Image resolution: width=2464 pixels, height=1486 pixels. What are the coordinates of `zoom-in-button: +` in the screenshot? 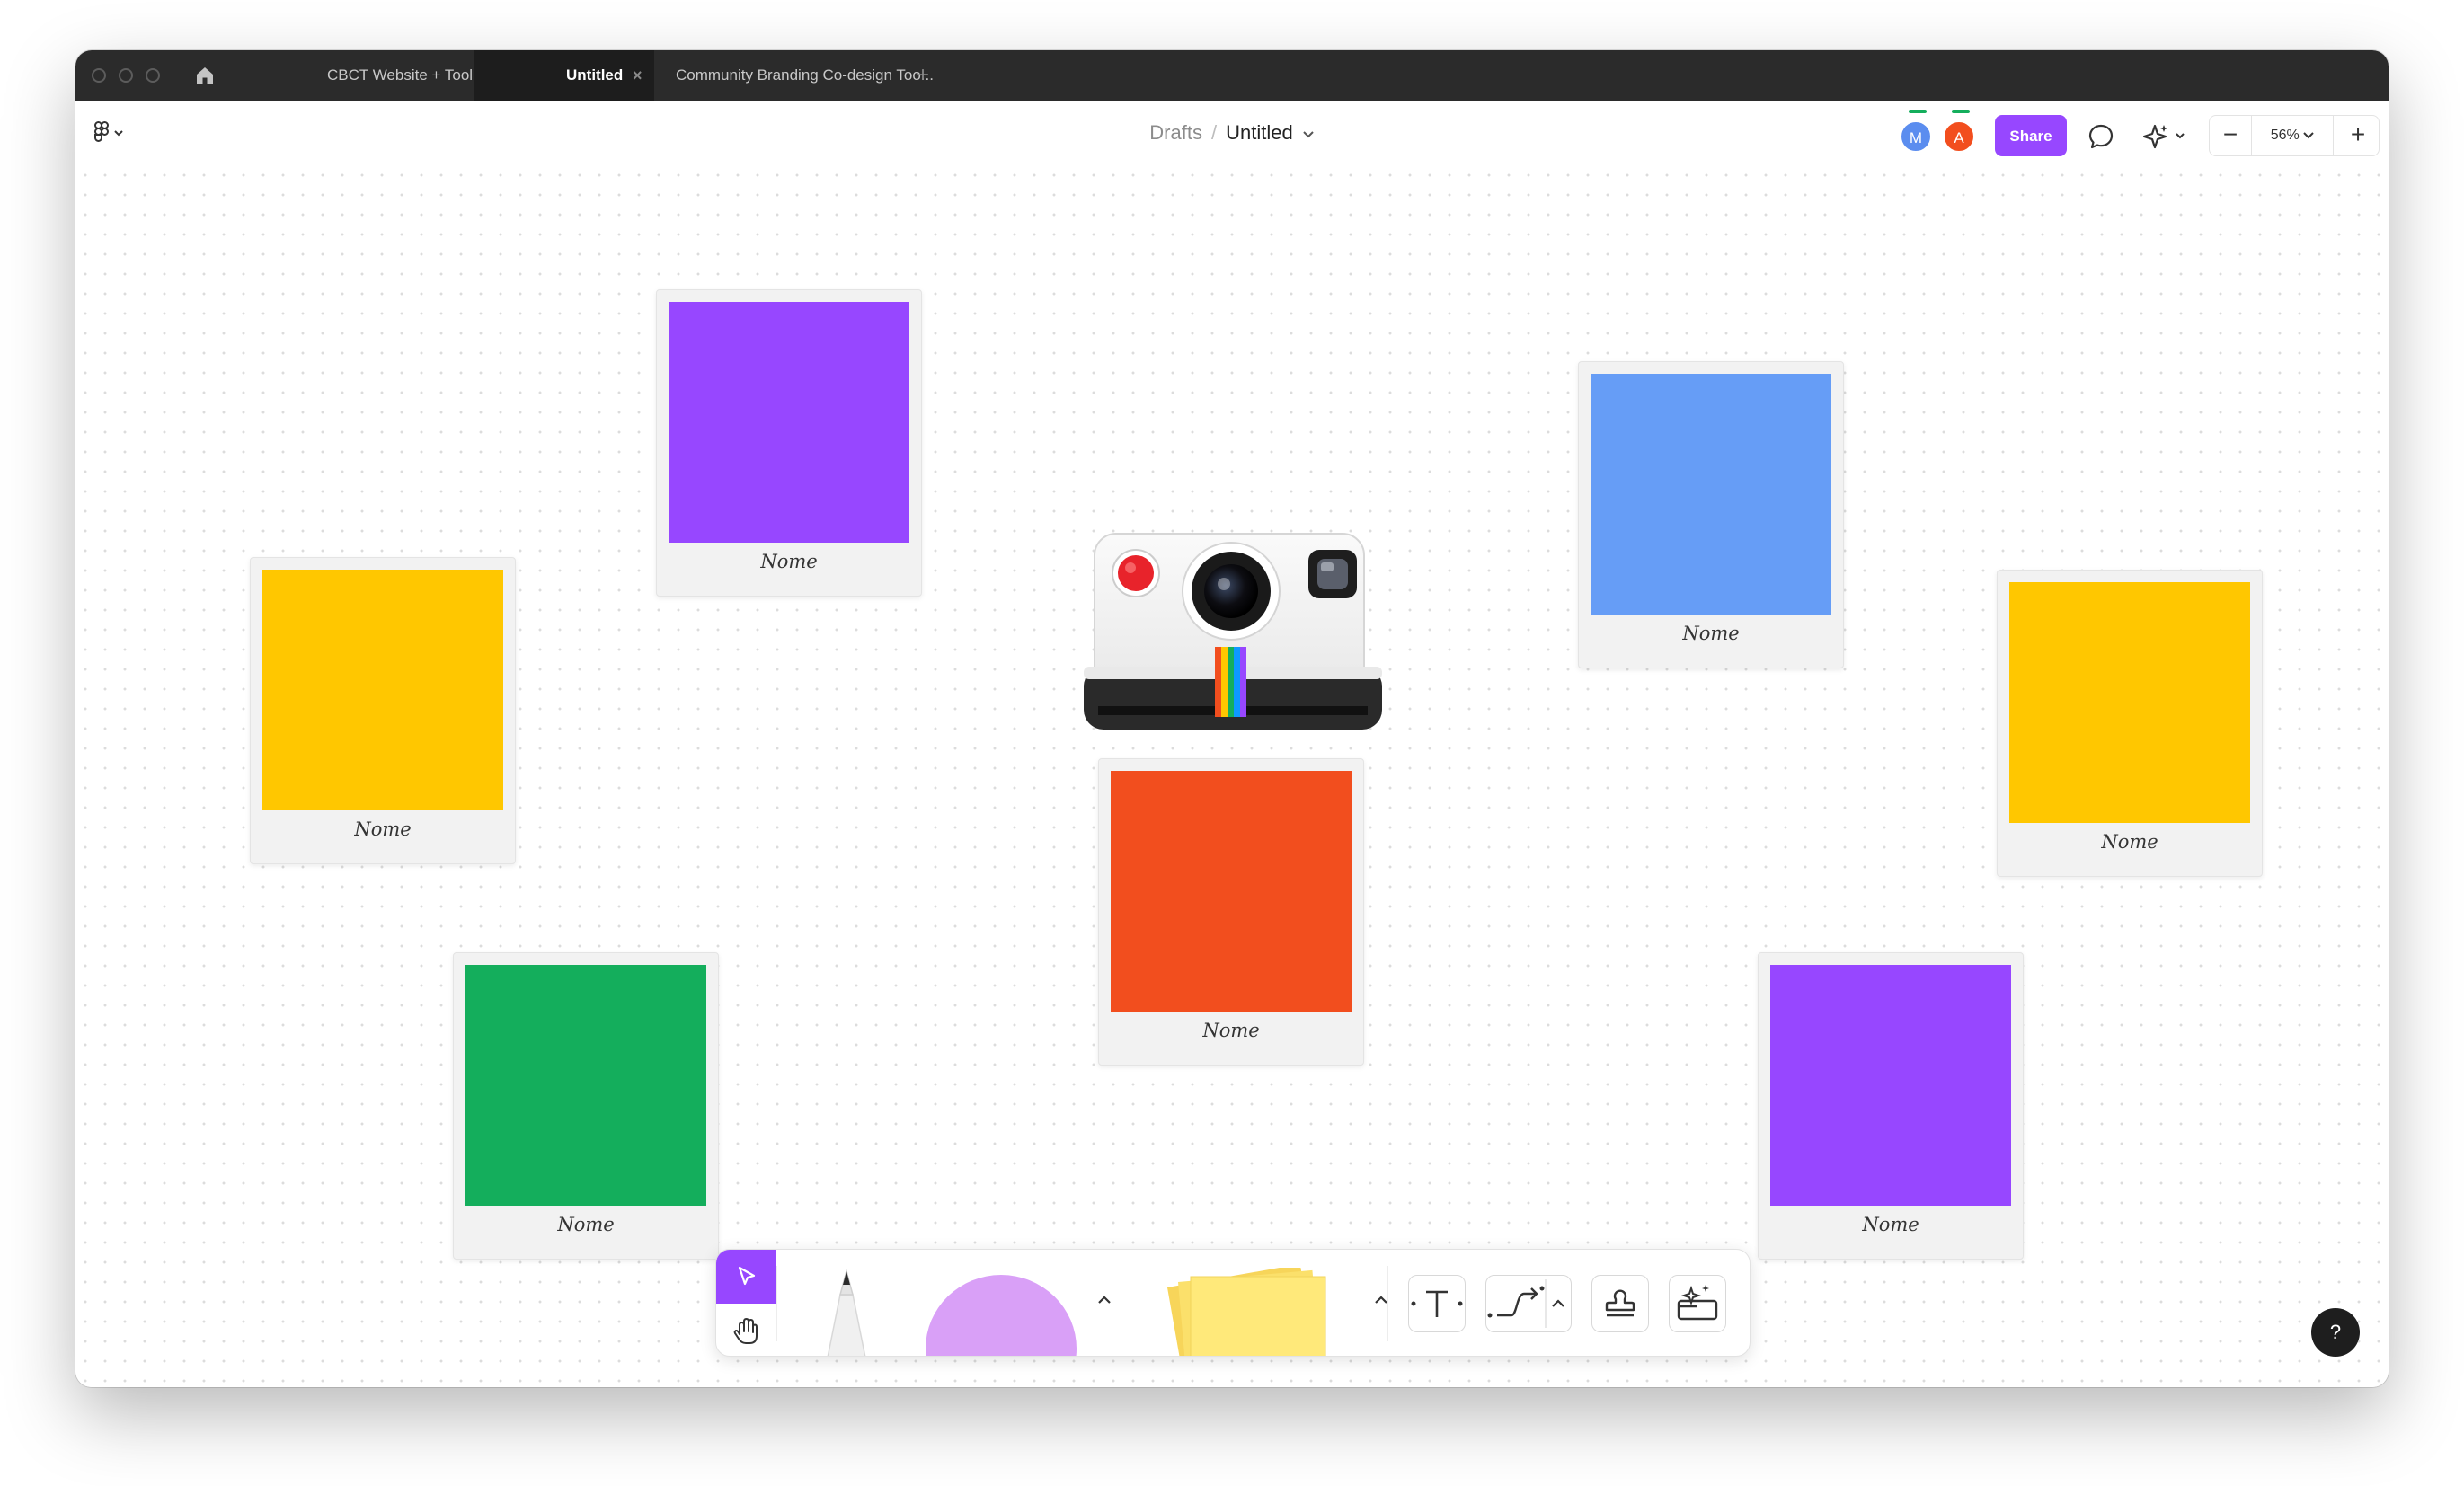 It's located at (2357, 135).